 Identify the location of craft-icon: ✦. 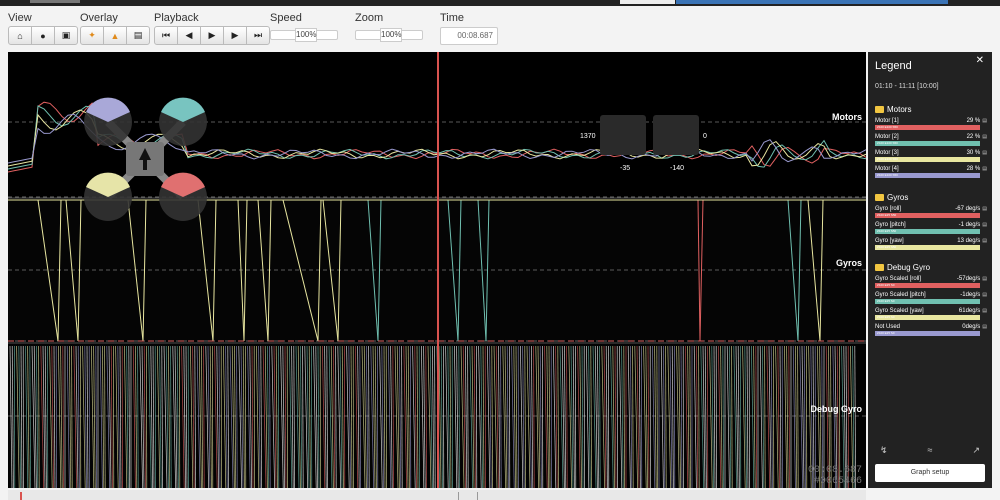
(92, 35).